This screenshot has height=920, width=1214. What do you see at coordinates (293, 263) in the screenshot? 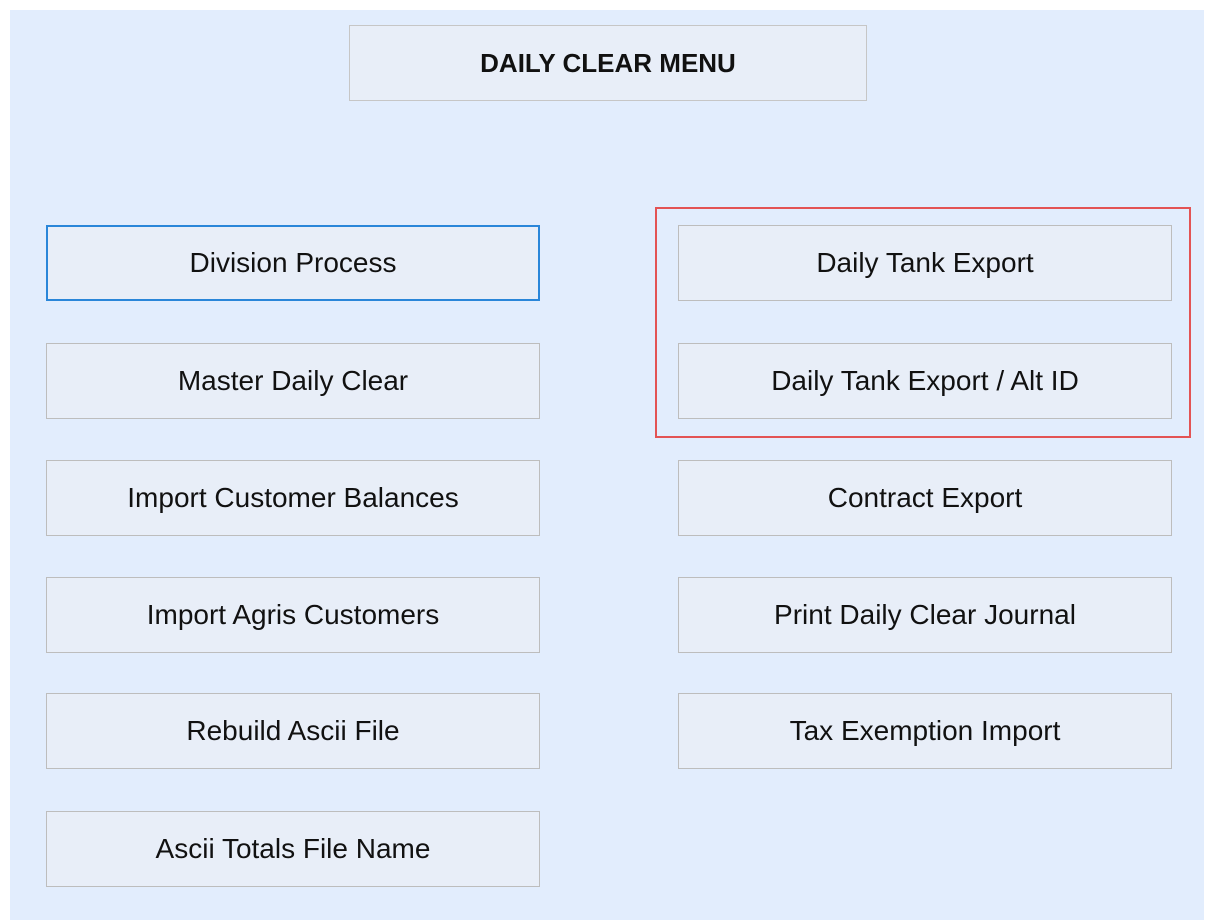
I see `division-process-button: Division Process` at bounding box center [293, 263].